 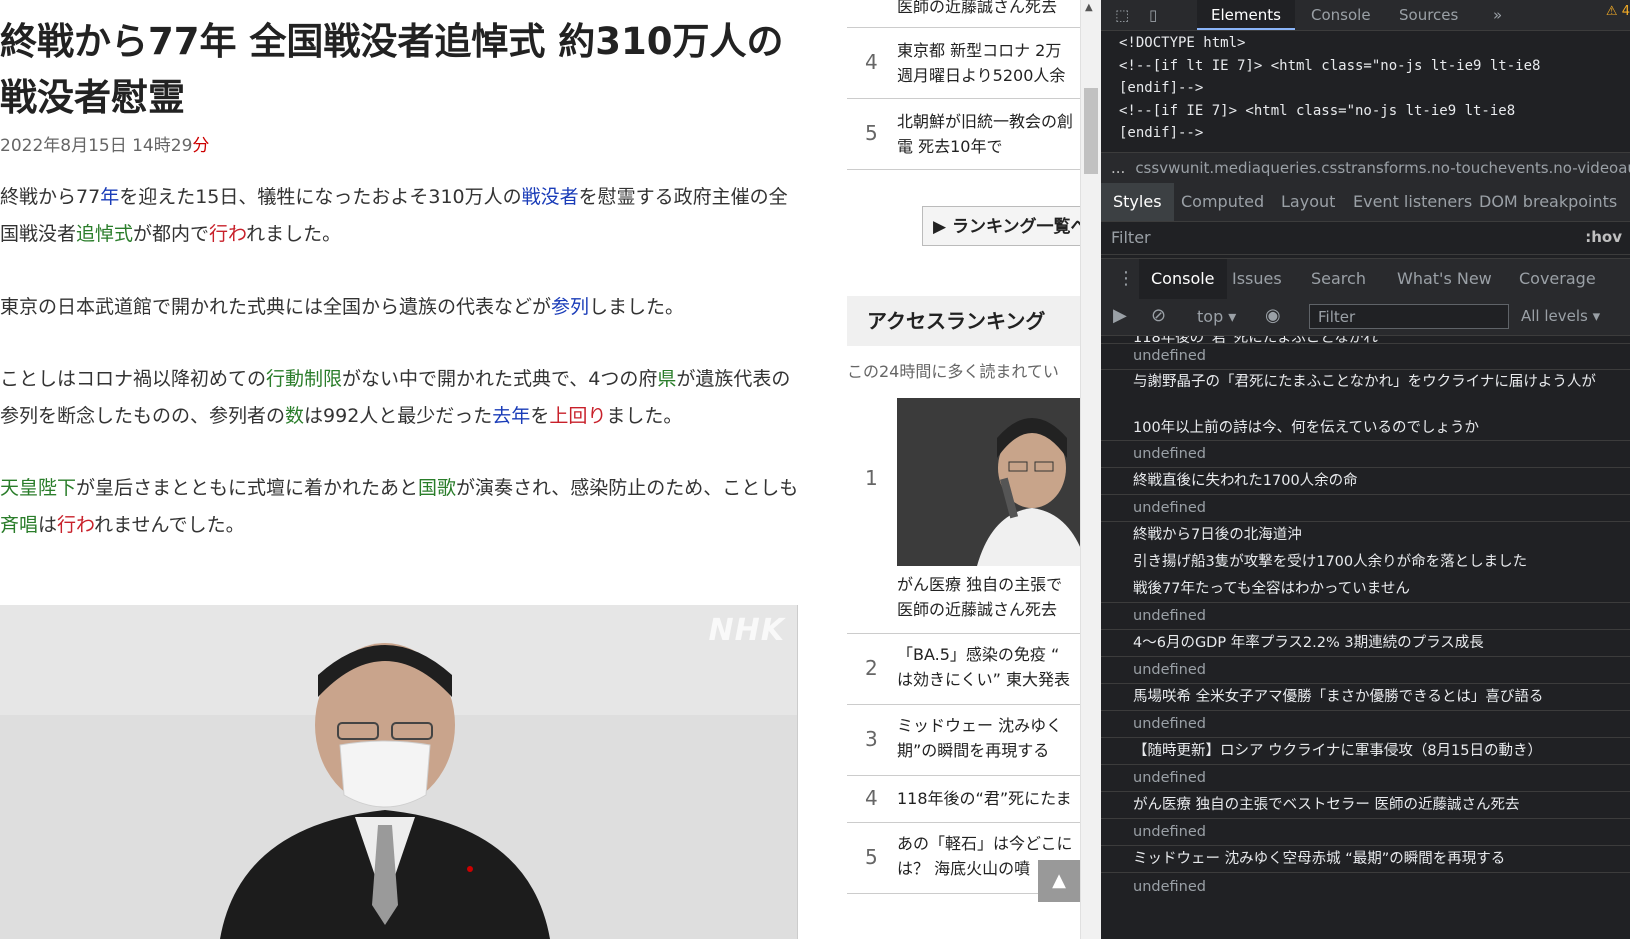 What do you see at coordinates (109, 197) in the screenshot?
I see `term-link: 年` at bounding box center [109, 197].